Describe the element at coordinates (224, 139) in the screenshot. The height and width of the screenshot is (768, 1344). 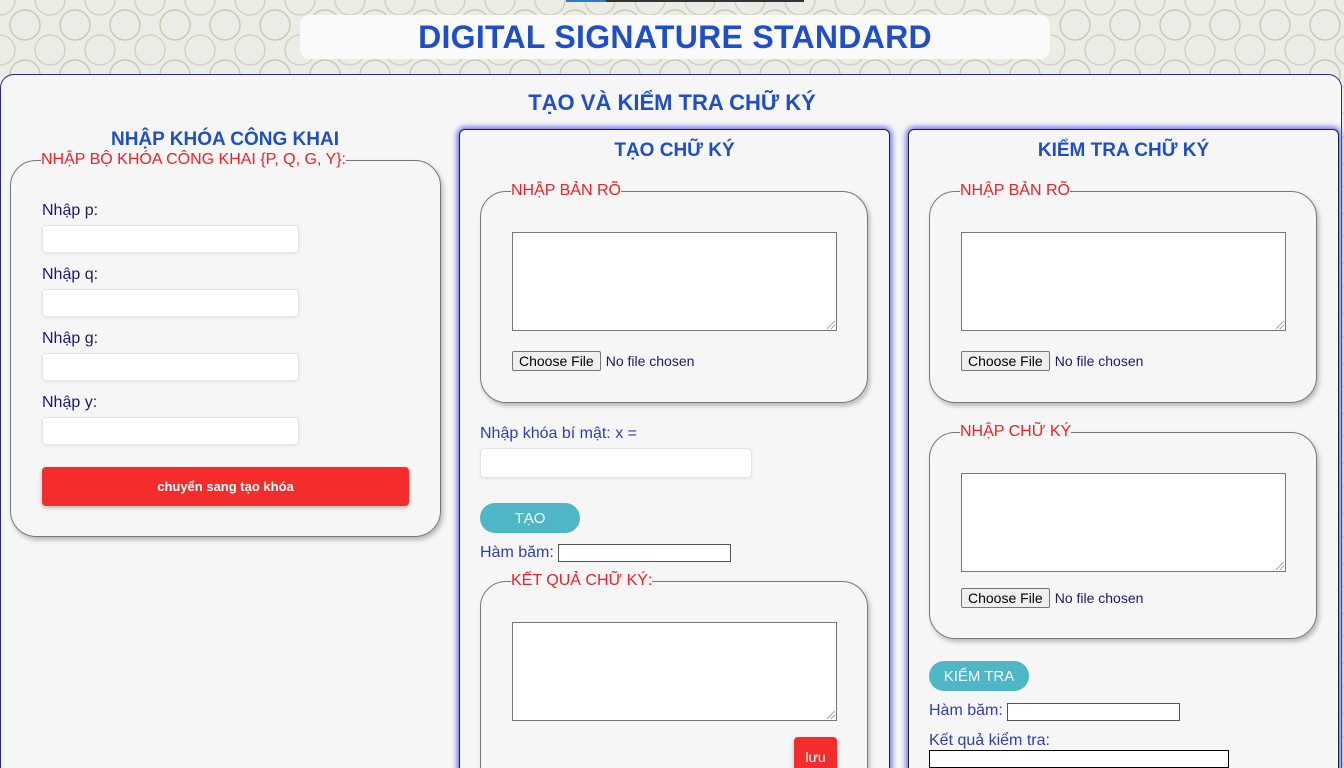
I see `public-key-title: NHẬP KHÓA CÔNG KHAI` at that location.